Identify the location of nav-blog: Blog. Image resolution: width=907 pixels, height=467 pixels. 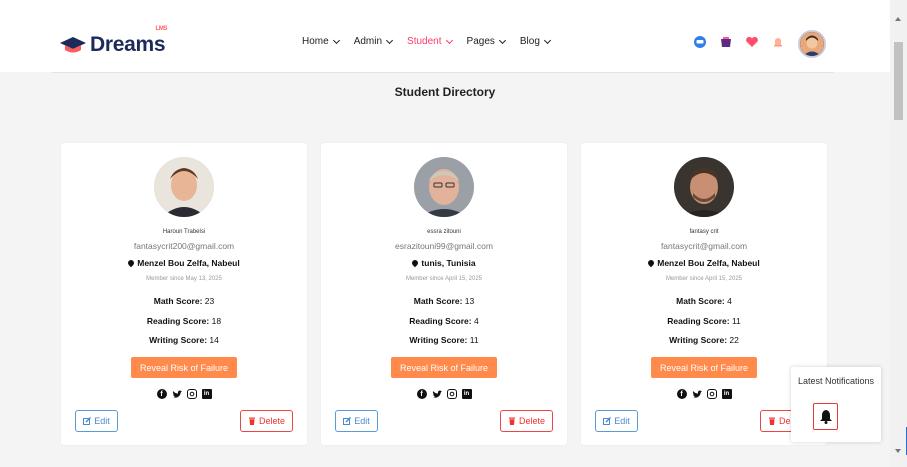
(535, 41).